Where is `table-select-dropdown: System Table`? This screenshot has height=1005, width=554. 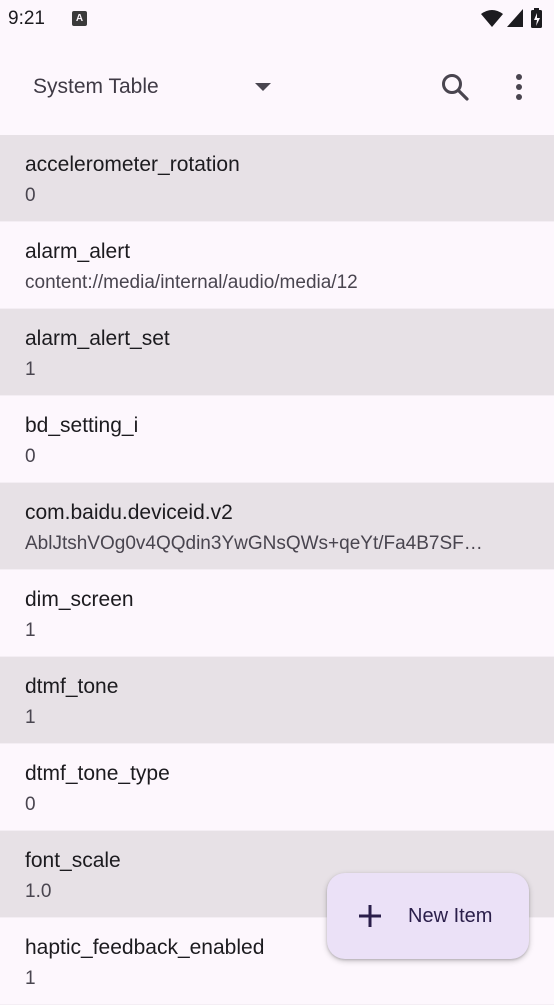
table-select-dropdown: System Table is located at coordinates (152, 87).